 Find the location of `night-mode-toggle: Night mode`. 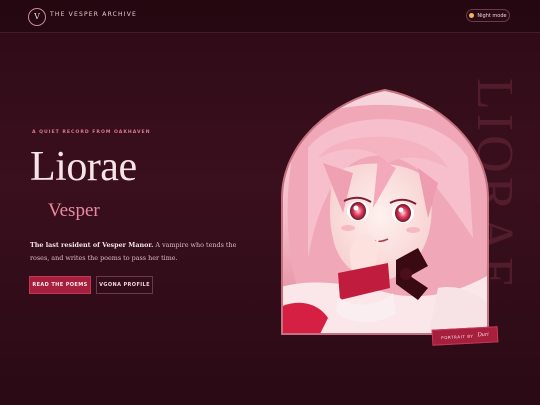

night-mode-toggle: Night mode is located at coordinates (488, 15).